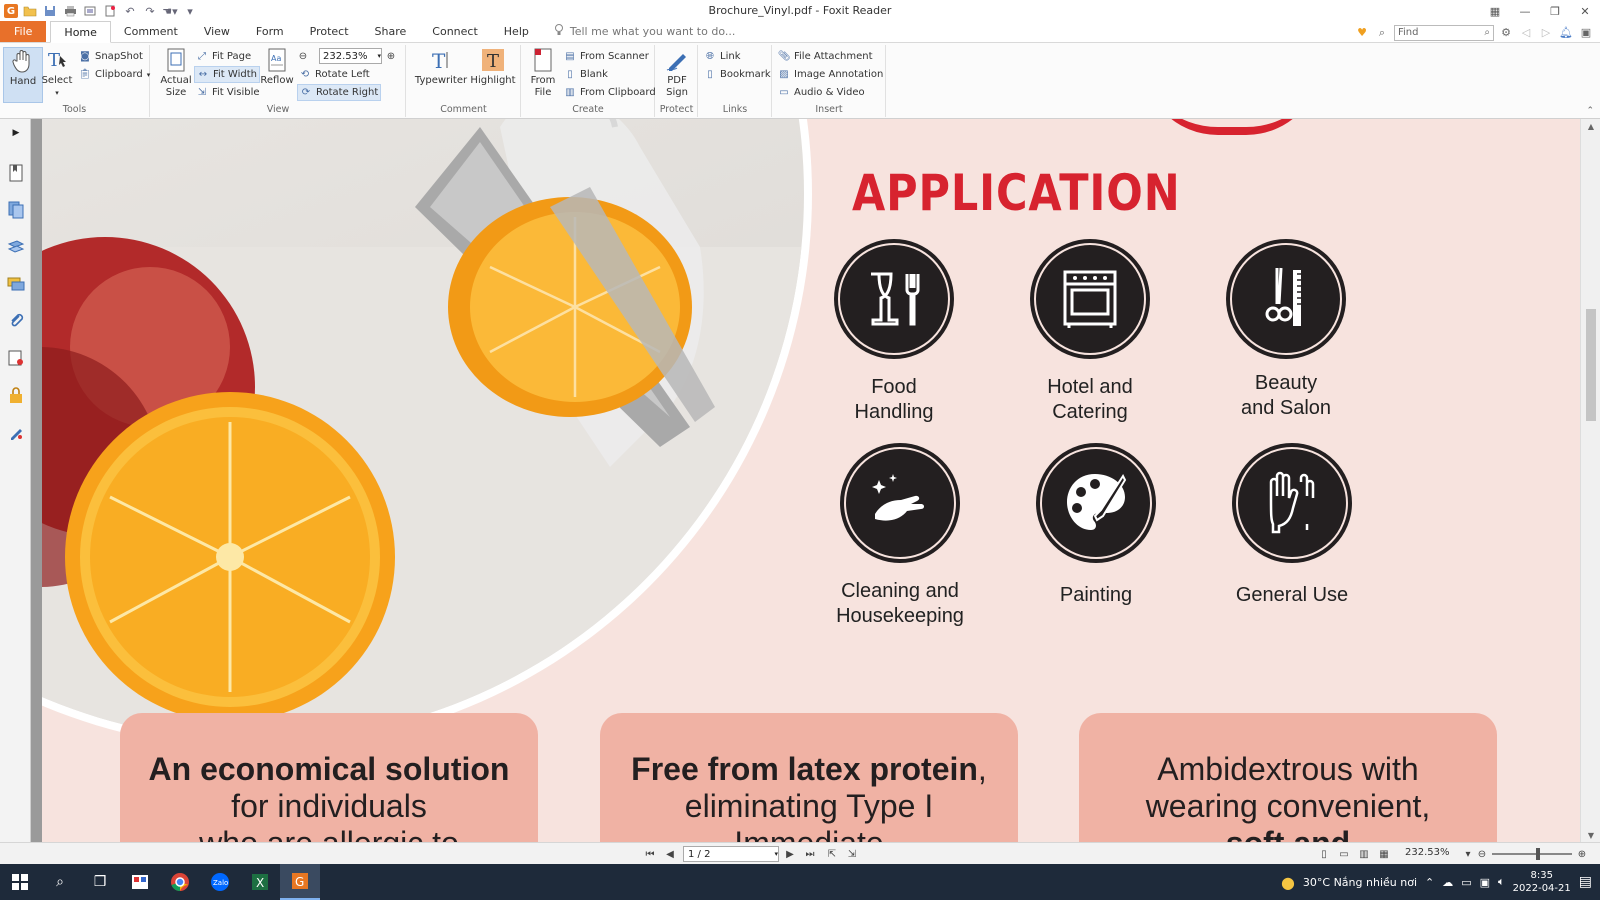 The image size is (1600, 900). I want to click on continuous-facing-icon: ▦, so click(1384, 854).